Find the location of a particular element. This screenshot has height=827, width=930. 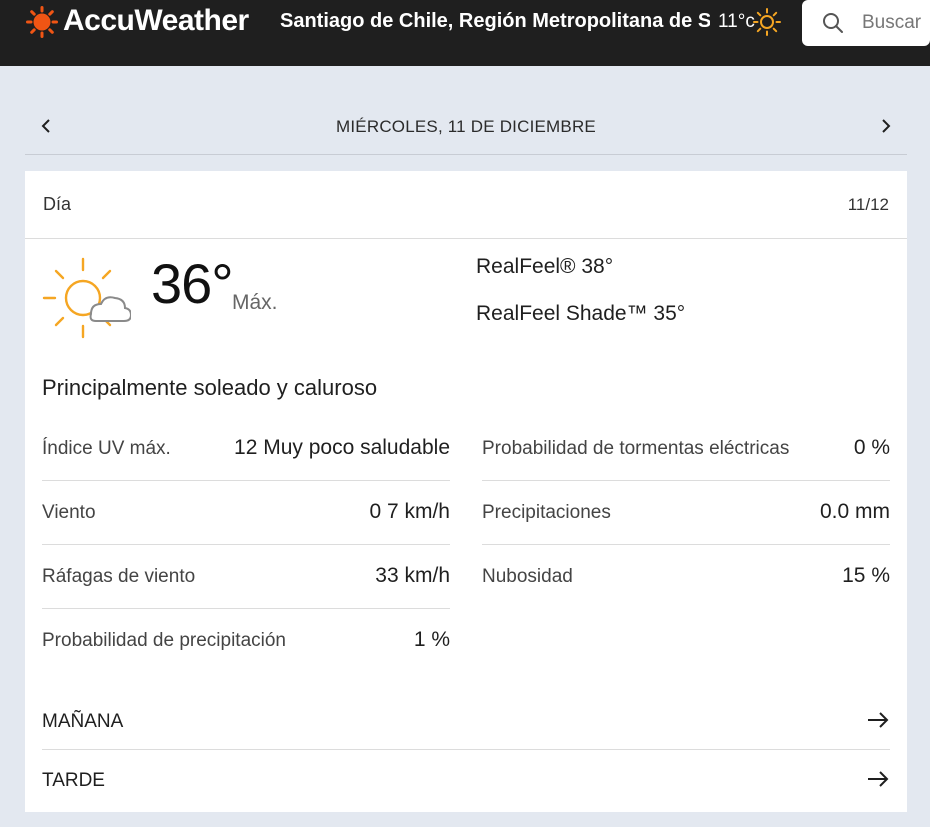

section-label: TARDE is located at coordinates (73, 780).